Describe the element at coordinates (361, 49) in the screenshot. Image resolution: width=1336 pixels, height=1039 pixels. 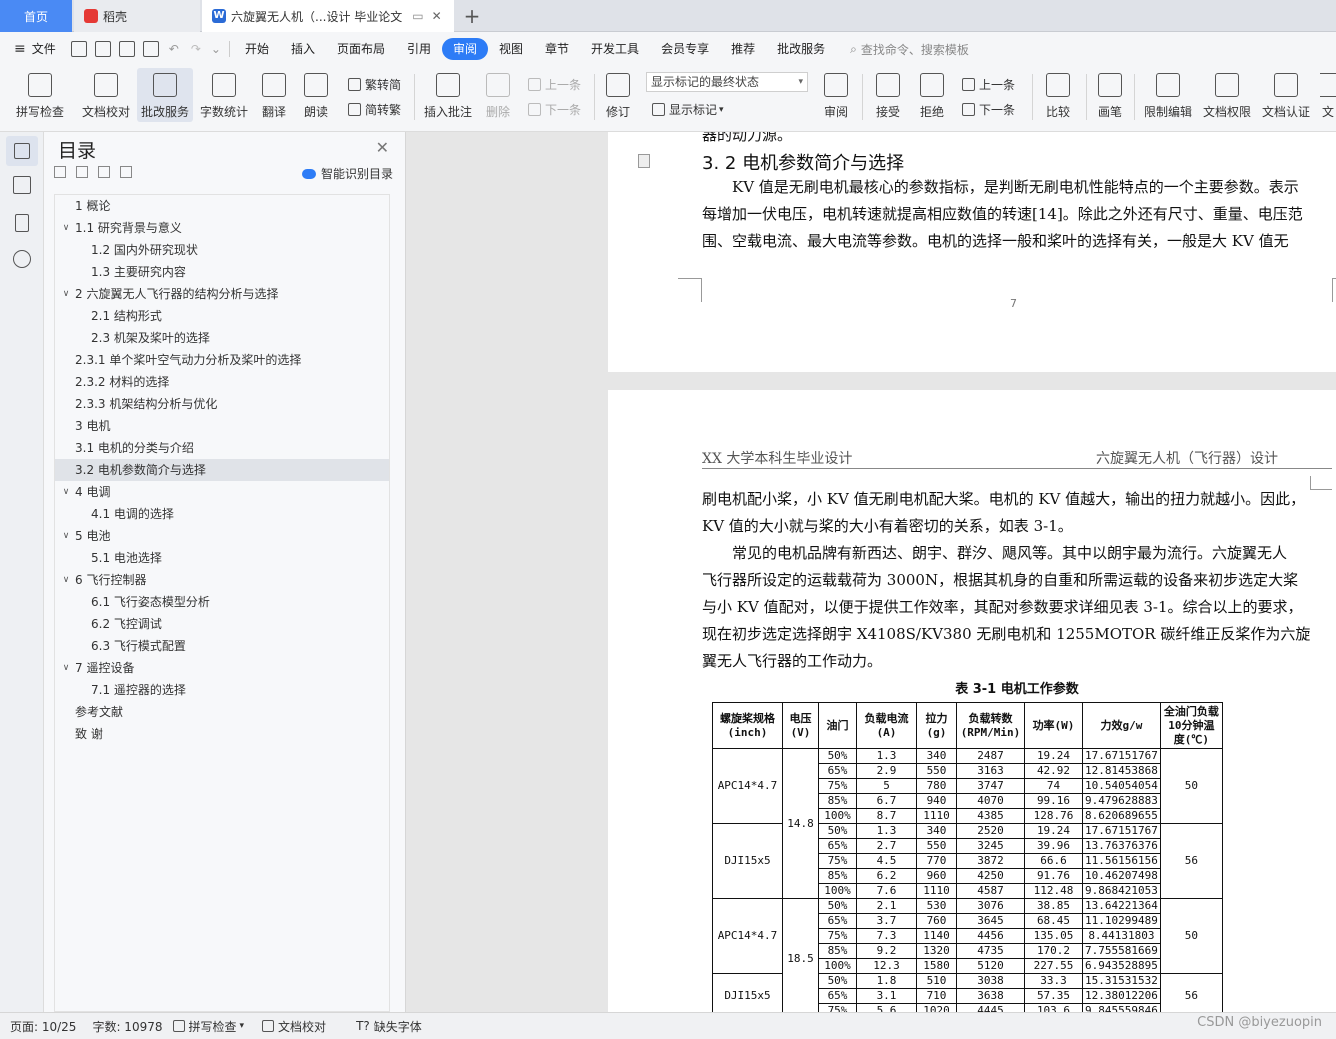
I see `menu-layout: 页面布局` at that location.